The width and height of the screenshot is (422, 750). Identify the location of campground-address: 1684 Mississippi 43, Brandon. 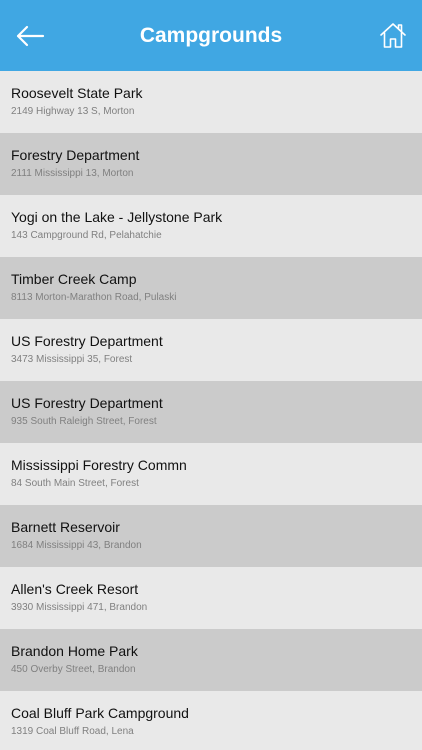
(76, 545).